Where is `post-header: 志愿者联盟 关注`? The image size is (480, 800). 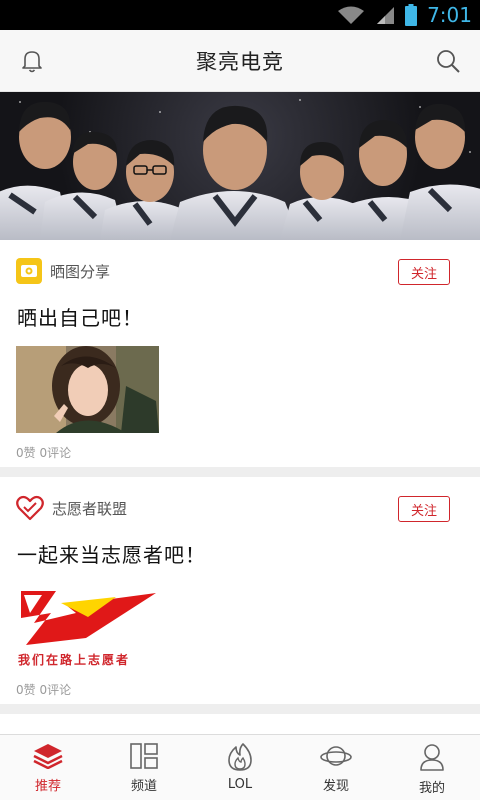
post-header: 志愿者联盟 关注 is located at coordinates (240, 508).